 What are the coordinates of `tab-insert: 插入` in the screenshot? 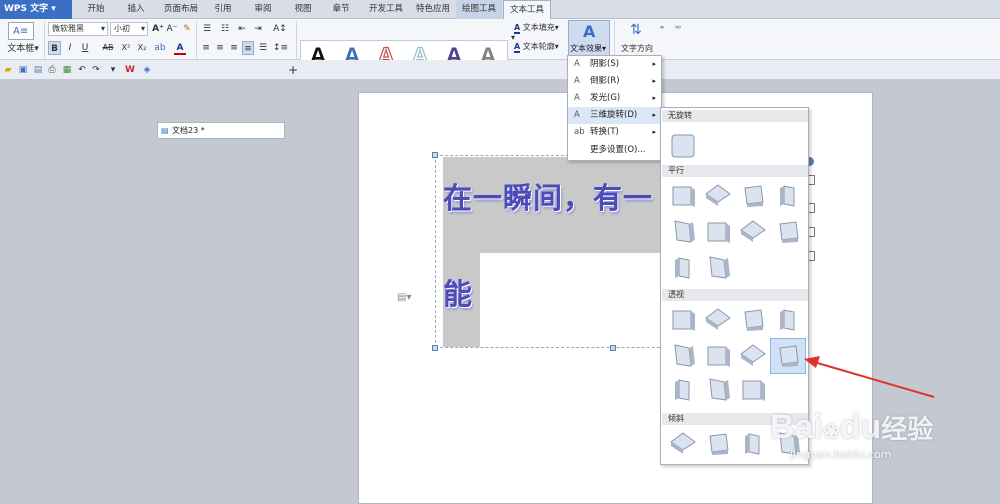 It's located at (136, 9).